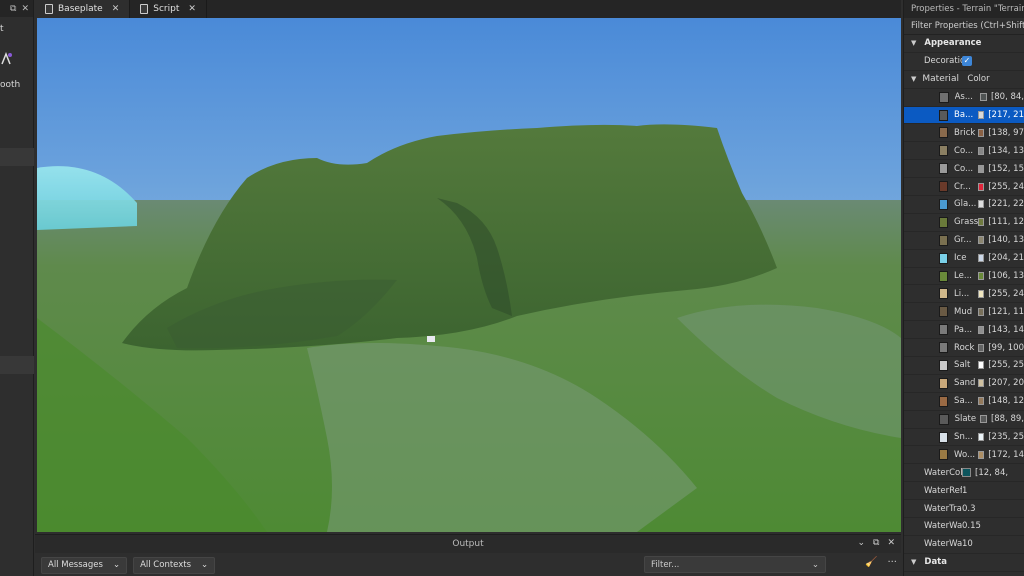 The height and width of the screenshot is (576, 1024). What do you see at coordinates (1006, 133) in the screenshot?
I see `material-color-value: [138, 97` at bounding box center [1006, 133].